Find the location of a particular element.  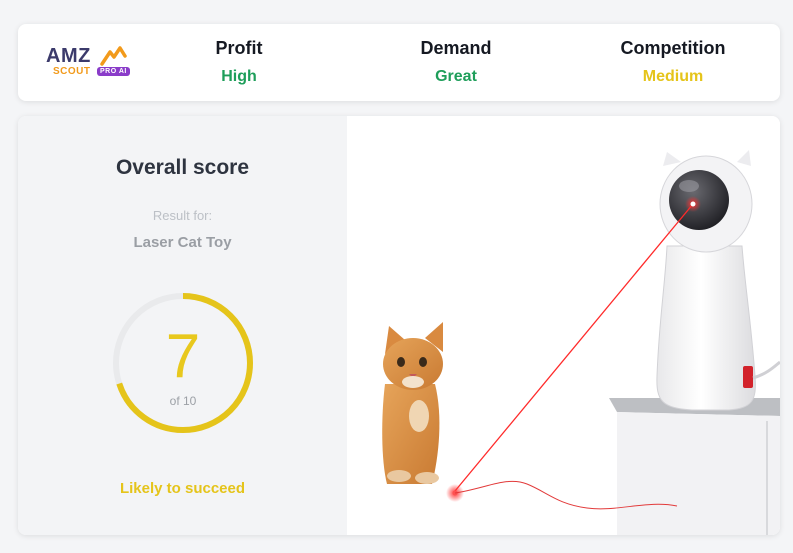

score-value: 7 is located at coordinates (183, 356).